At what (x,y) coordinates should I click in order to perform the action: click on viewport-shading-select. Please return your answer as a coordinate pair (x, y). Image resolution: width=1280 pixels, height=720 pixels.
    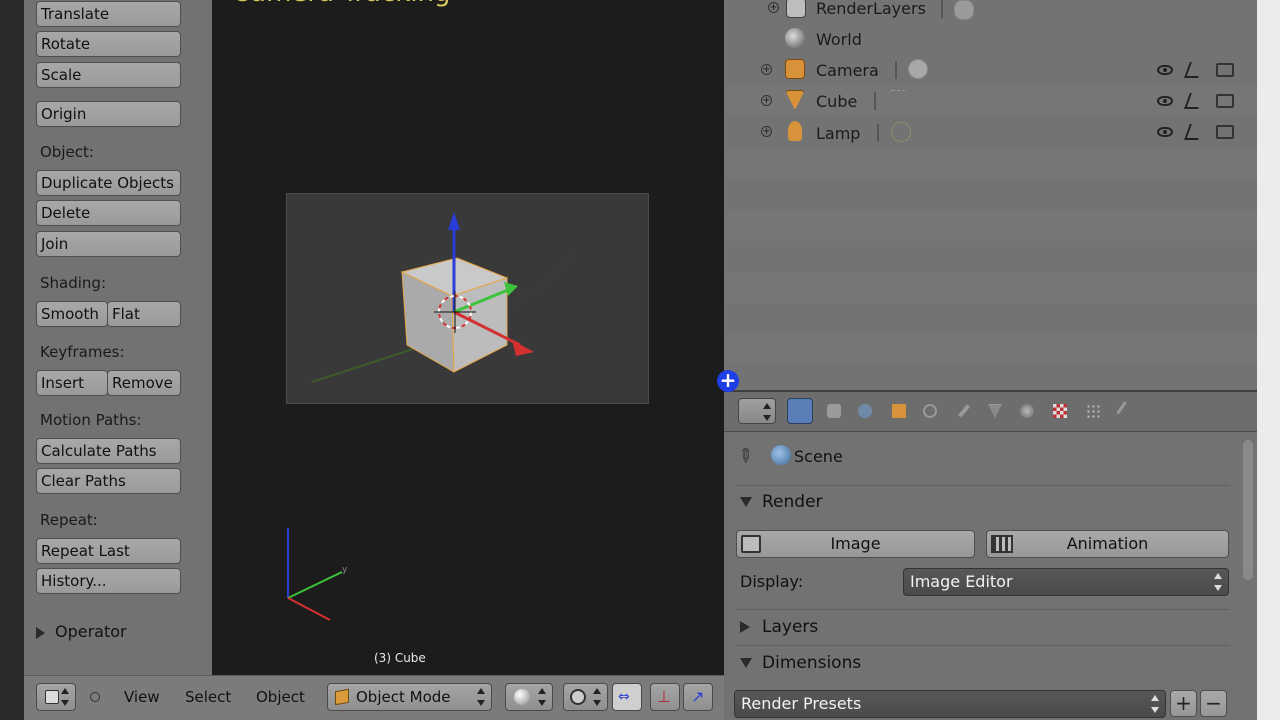
    Looking at the image, I should click on (529, 697).